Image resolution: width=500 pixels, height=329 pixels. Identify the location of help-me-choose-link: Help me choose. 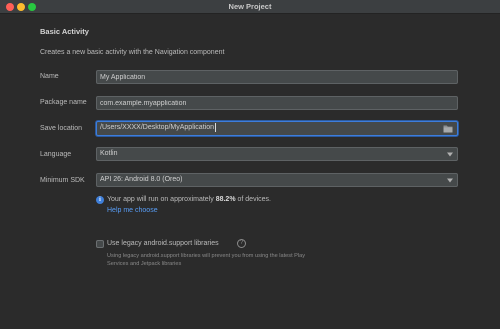
(132, 210).